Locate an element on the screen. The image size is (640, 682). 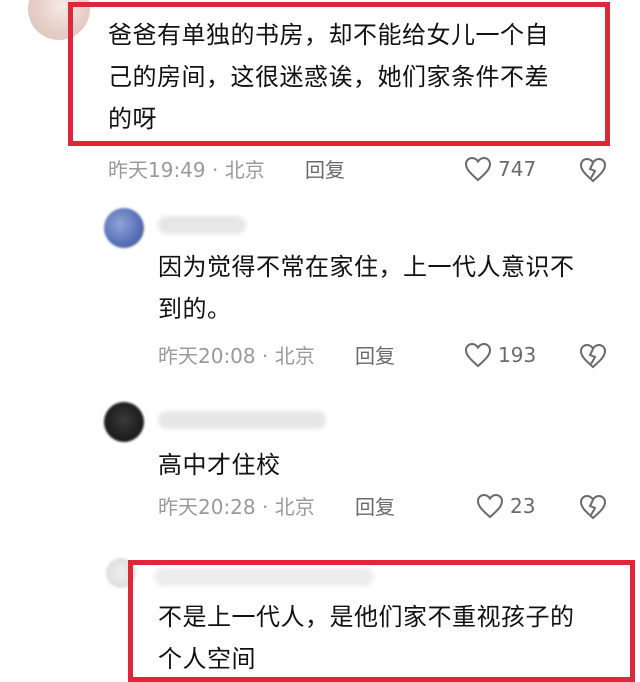
comment-meta: 昨天20:28 · 北京 is located at coordinates (236, 507).